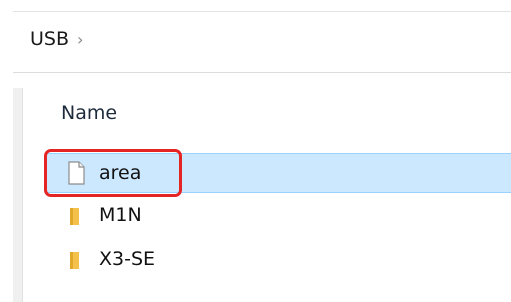  I want to click on folder-row-m1n: M1N, so click(279, 215).